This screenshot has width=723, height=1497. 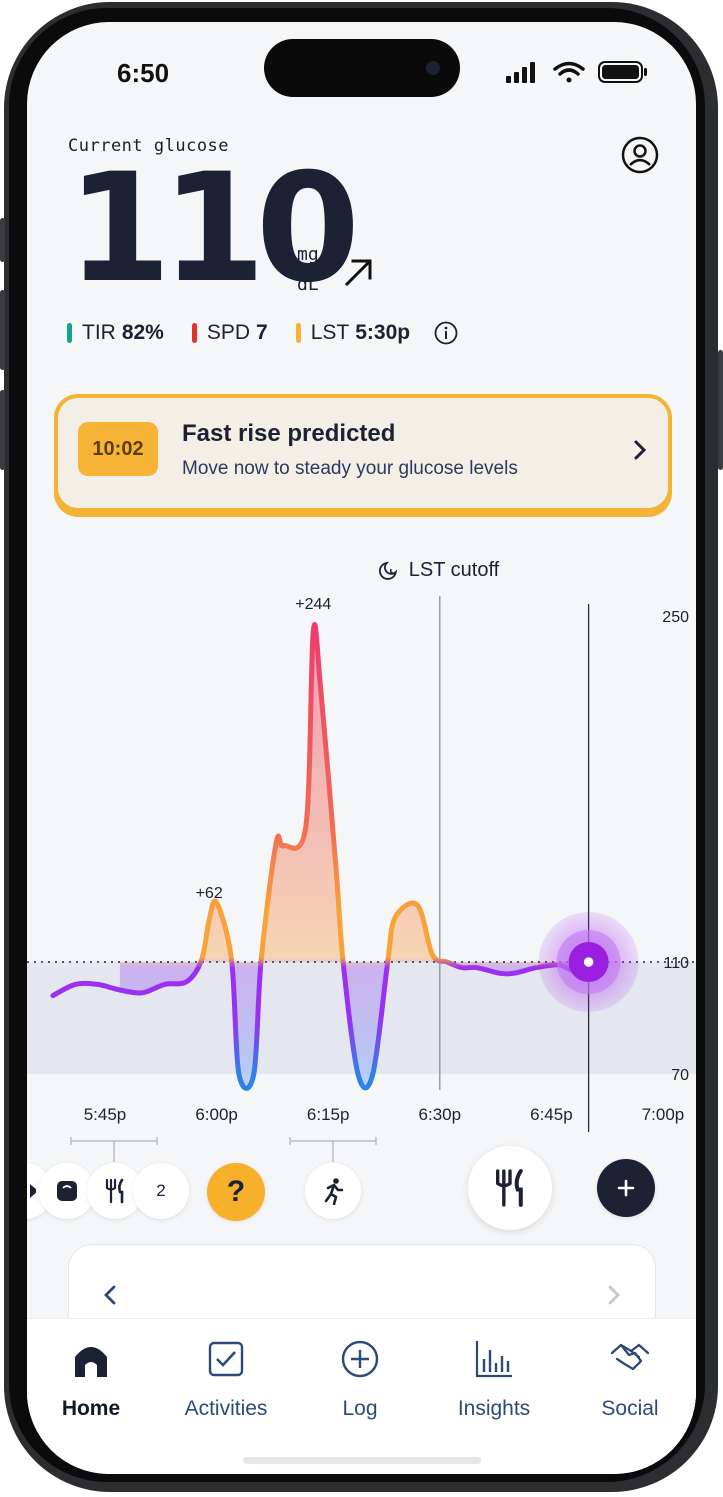 What do you see at coordinates (360, 1359) in the screenshot?
I see `plus-circle-icon` at bounding box center [360, 1359].